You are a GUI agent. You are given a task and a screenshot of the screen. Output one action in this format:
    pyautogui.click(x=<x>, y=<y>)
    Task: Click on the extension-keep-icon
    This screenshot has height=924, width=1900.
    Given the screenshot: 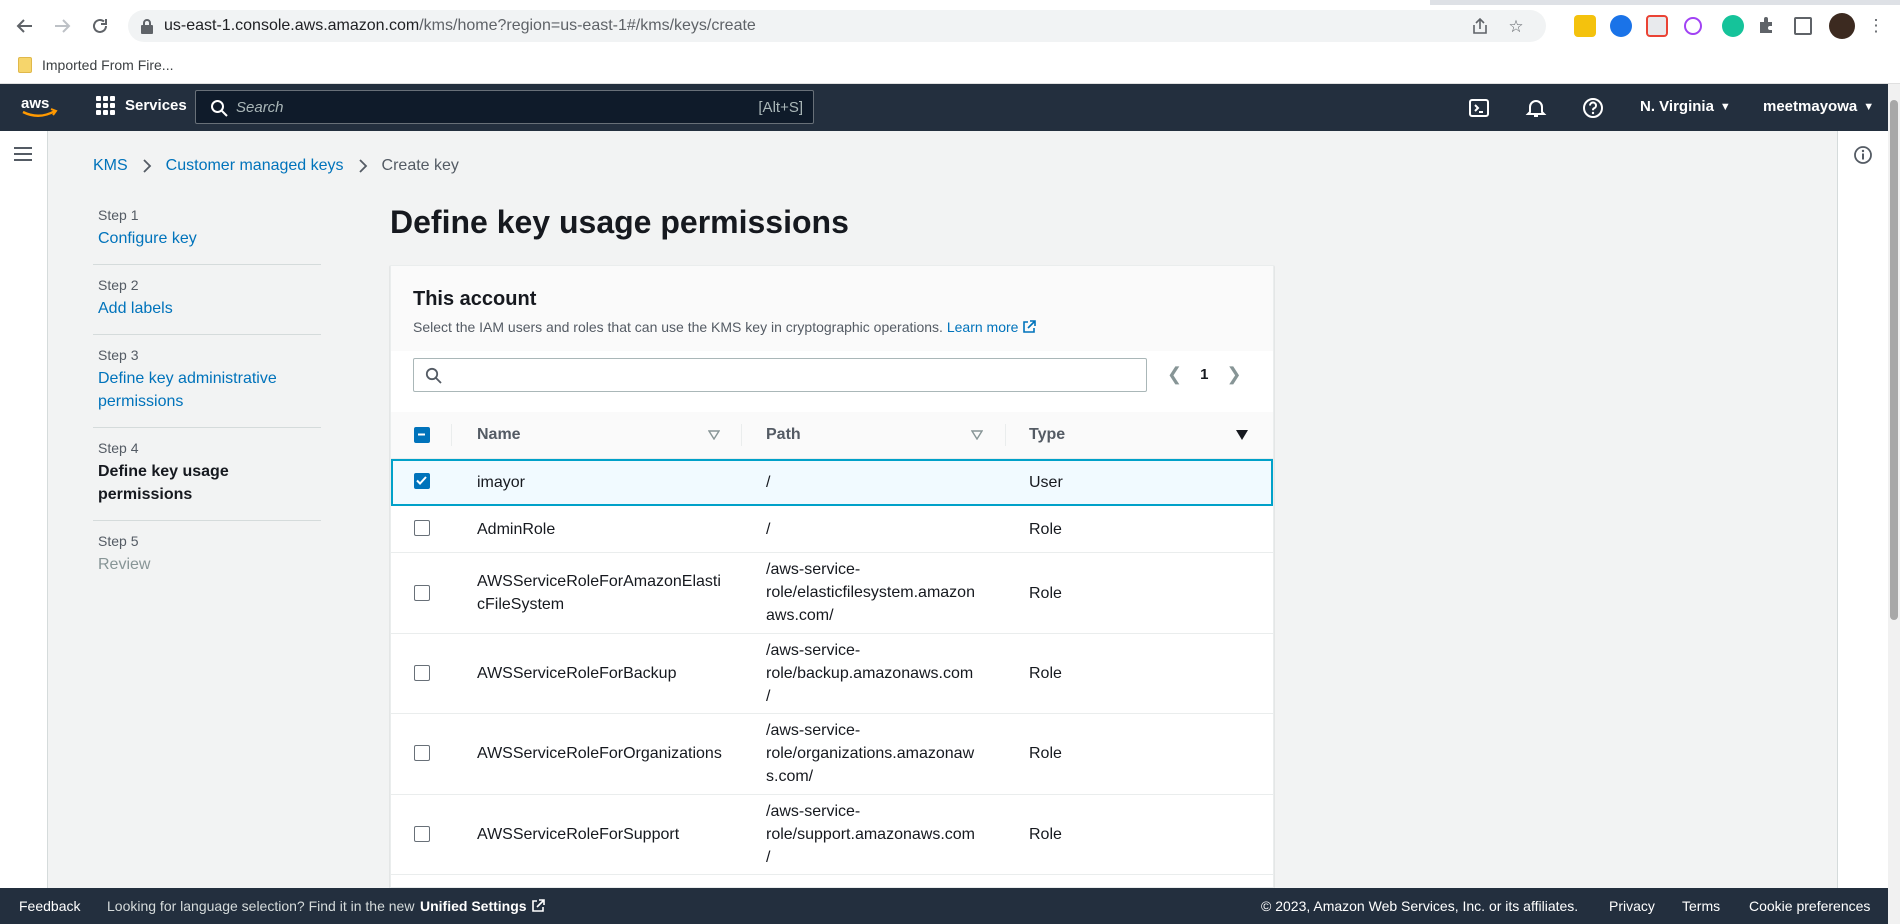 What is the action you would take?
    pyautogui.click(x=1585, y=26)
    